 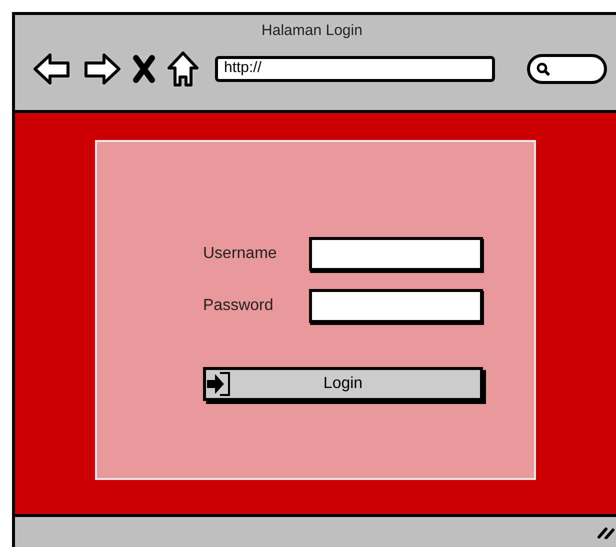 What do you see at coordinates (355, 69) in the screenshot?
I see `address-field: http://` at bounding box center [355, 69].